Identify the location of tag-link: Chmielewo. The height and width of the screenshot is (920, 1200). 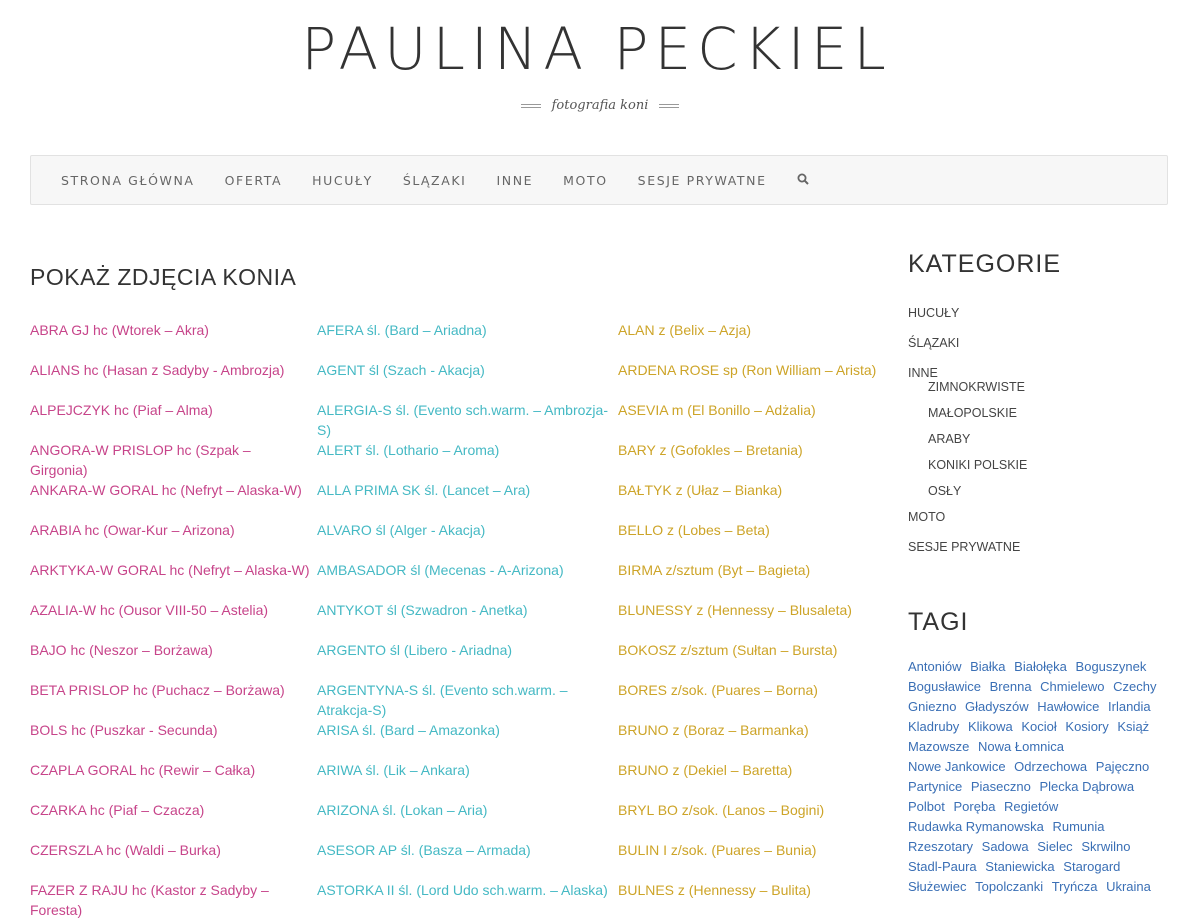
(1072, 687).